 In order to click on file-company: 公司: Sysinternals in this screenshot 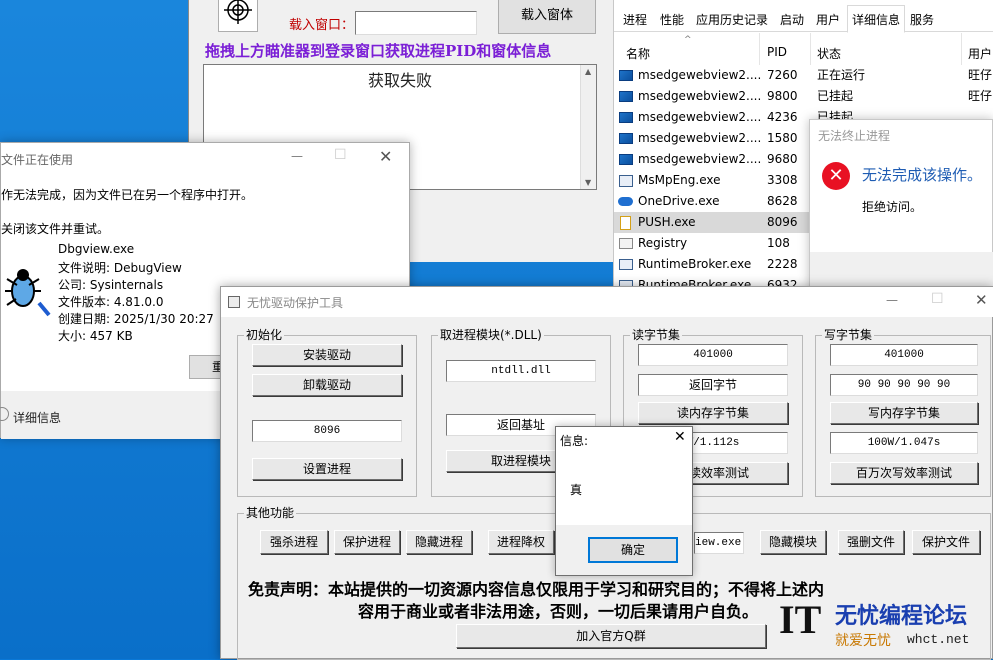, I will do `click(111, 285)`.